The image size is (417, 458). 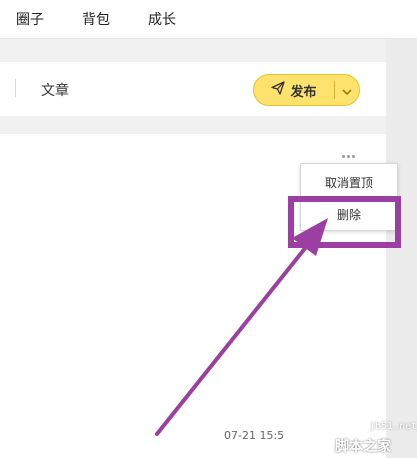 I want to click on publish-label: 发布, so click(x=303, y=92).